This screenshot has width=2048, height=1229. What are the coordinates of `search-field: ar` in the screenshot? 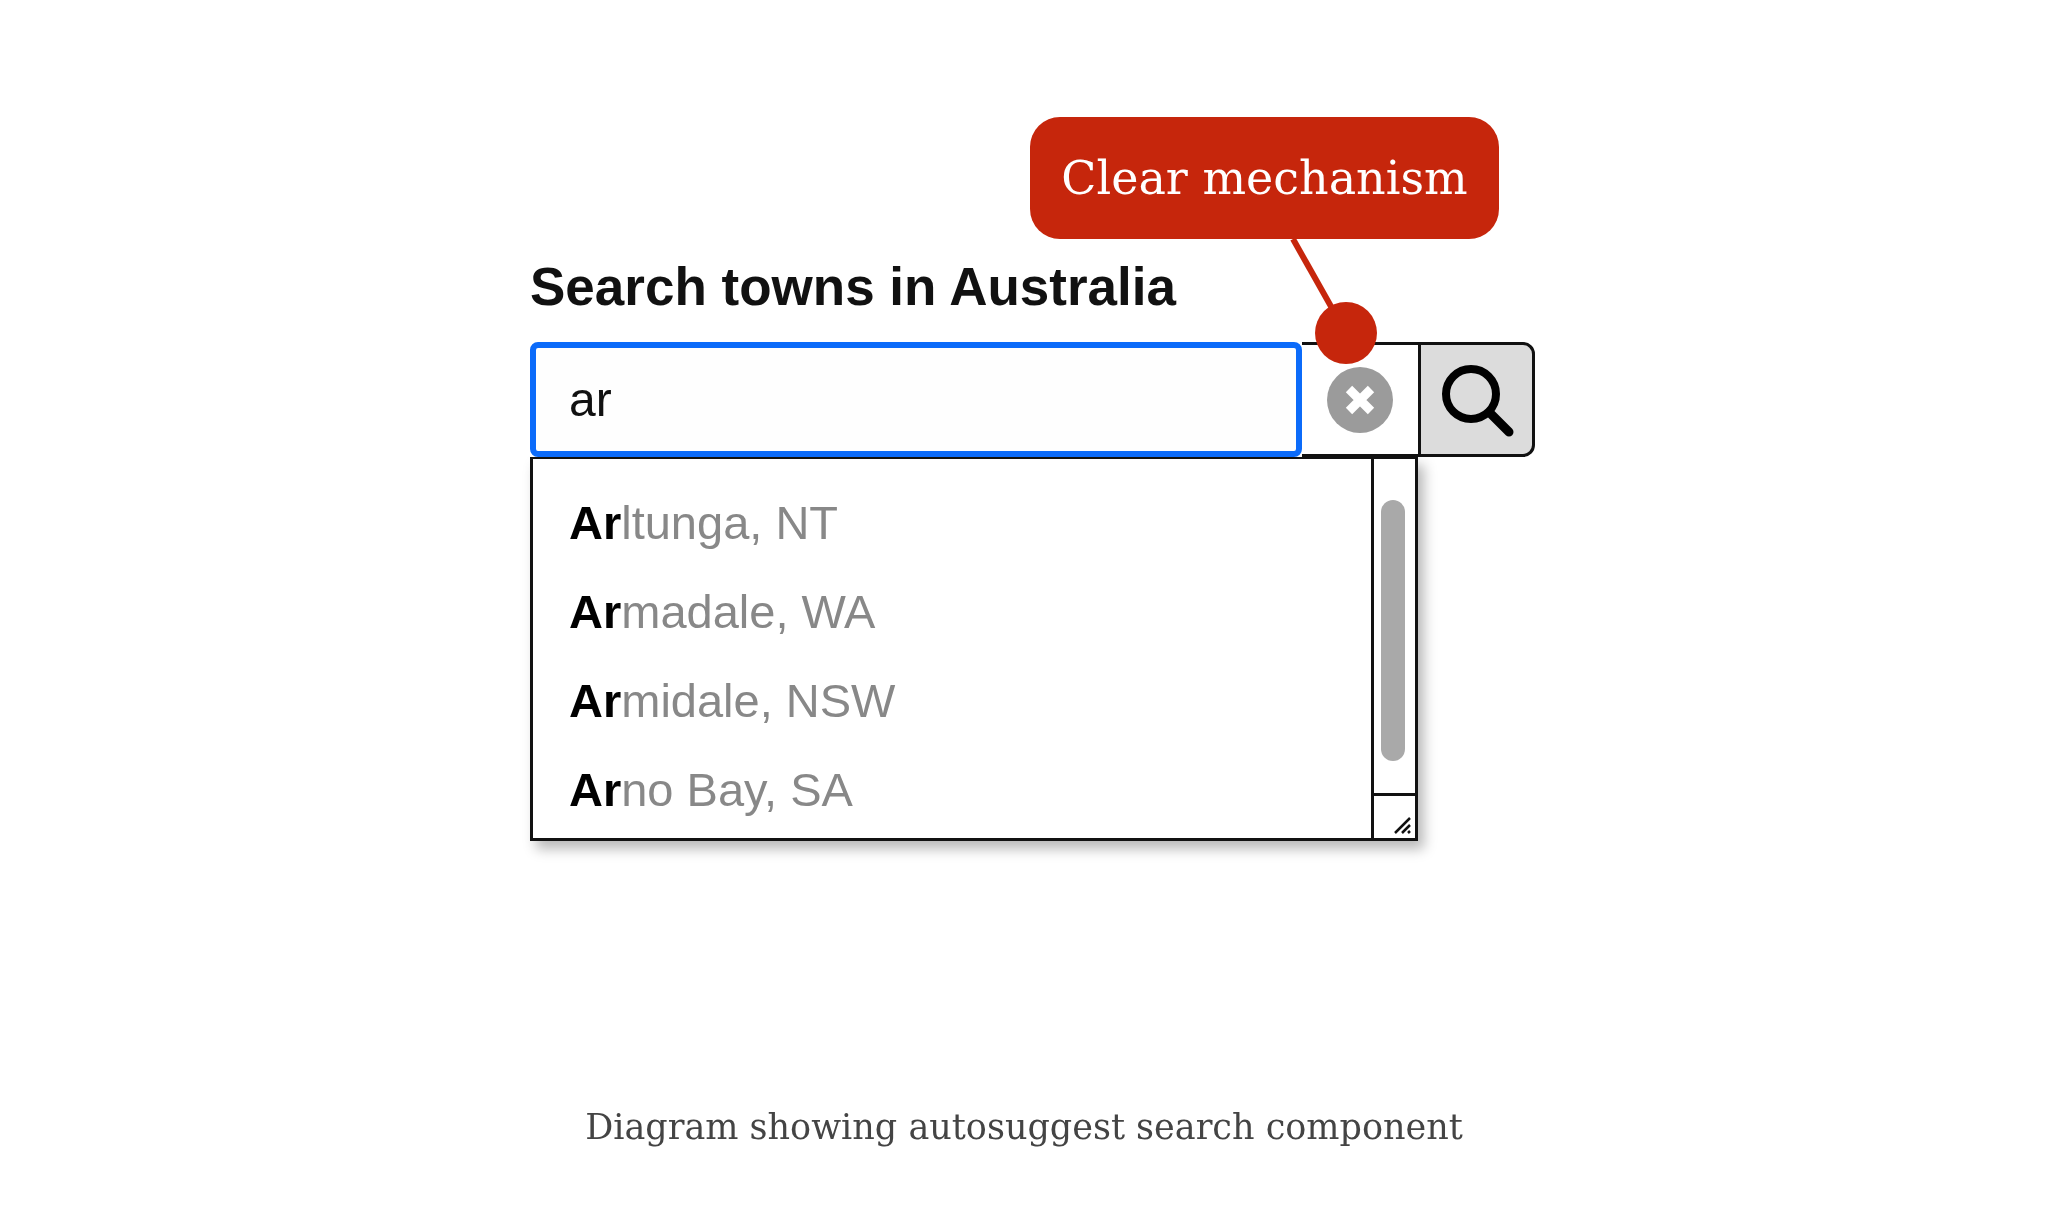 It's located at (916, 399).